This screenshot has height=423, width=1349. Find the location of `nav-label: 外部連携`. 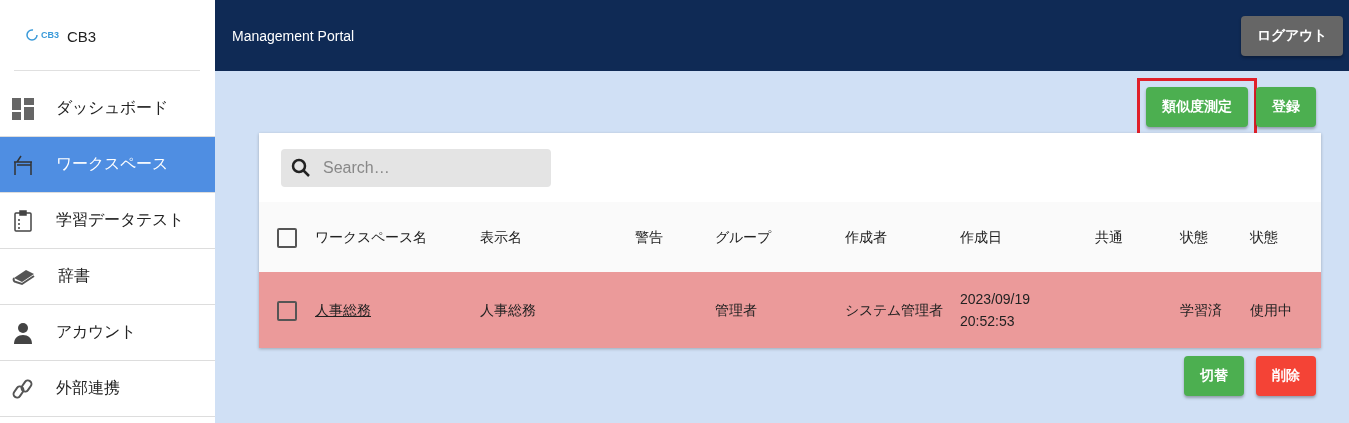

nav-label: 外部連携 is located at coordinates (88, 388).